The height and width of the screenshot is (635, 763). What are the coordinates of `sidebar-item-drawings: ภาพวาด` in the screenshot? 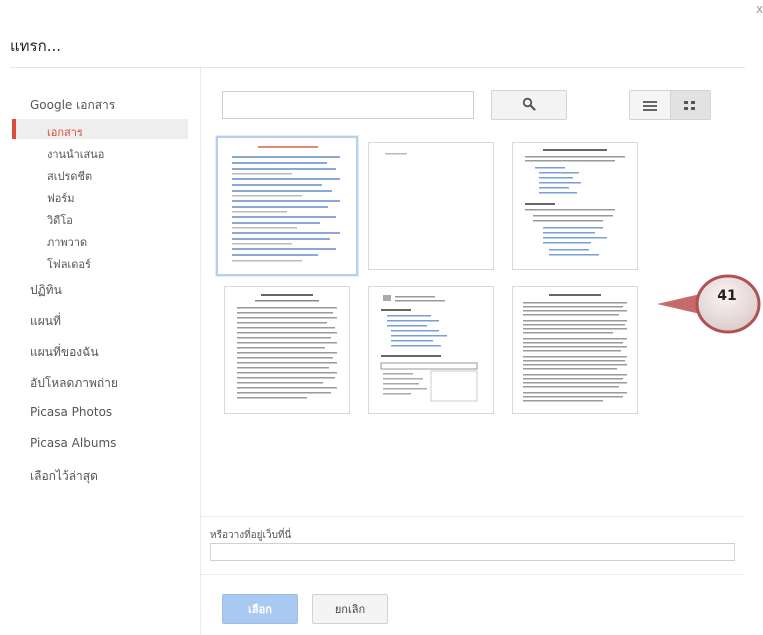 It's located at (67, 242).